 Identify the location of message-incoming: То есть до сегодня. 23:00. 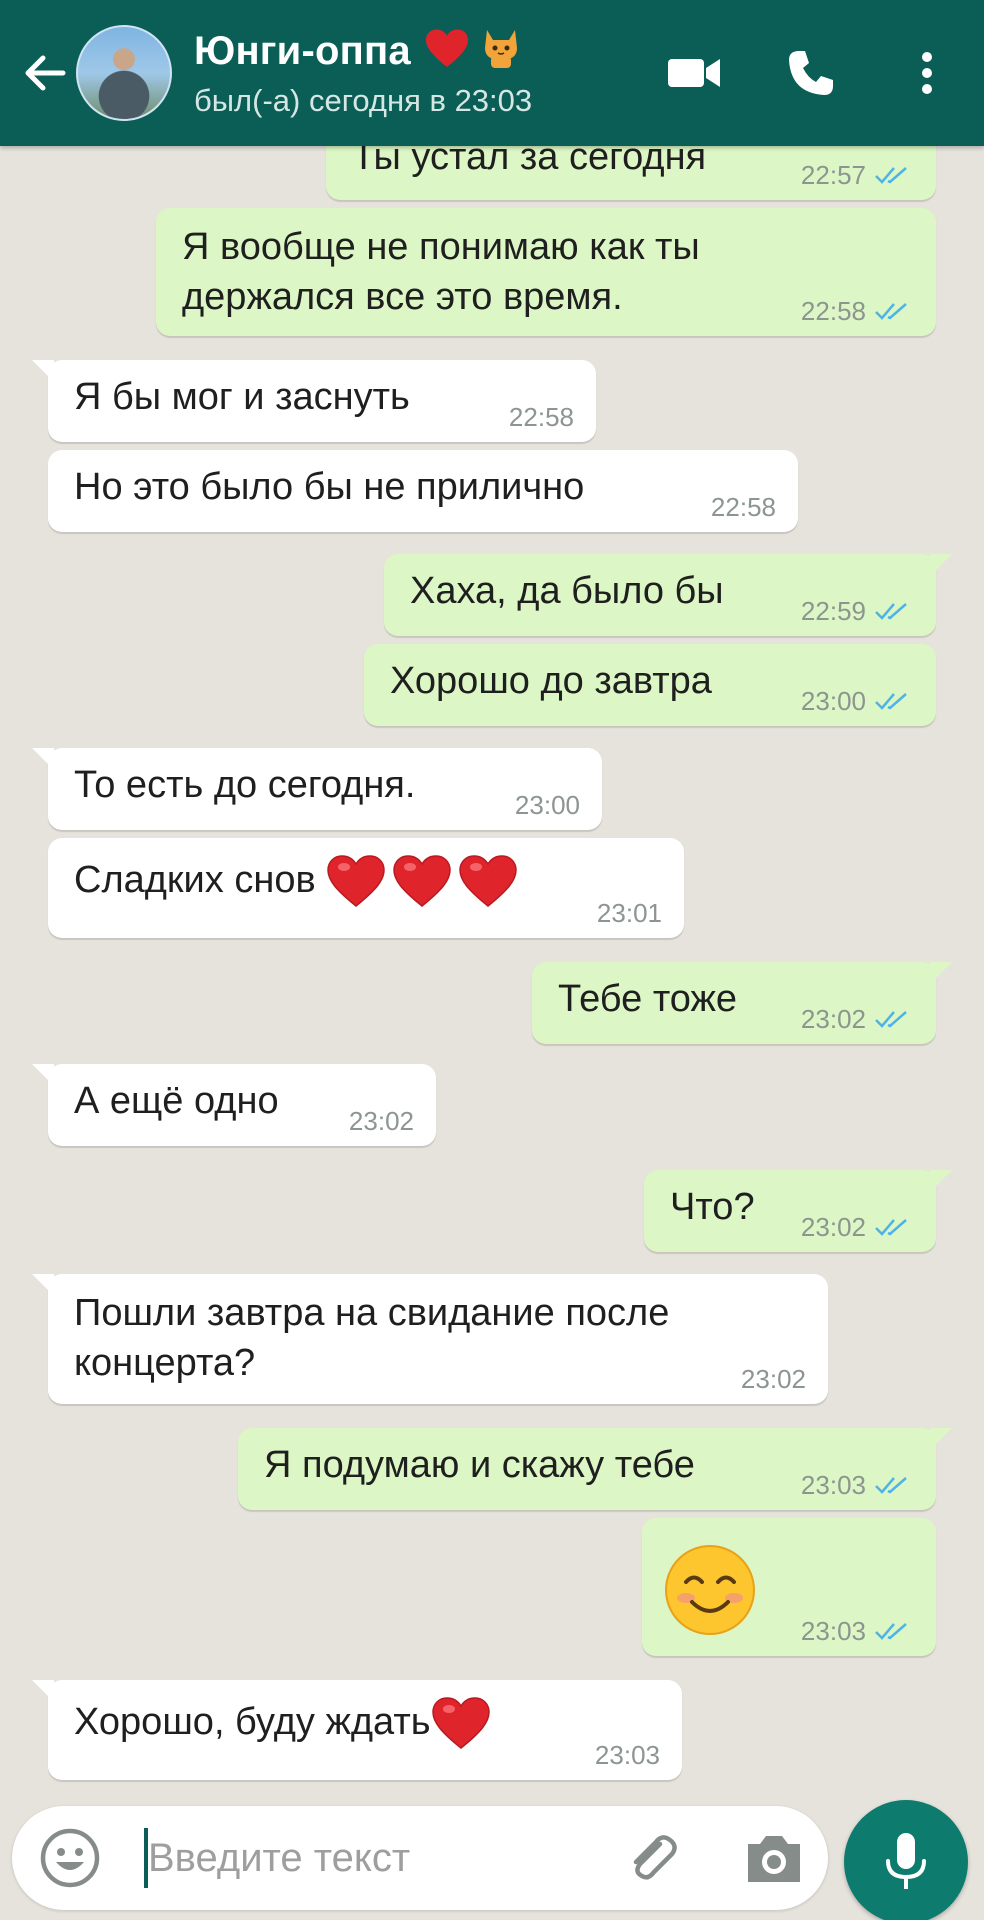
(317, 789).